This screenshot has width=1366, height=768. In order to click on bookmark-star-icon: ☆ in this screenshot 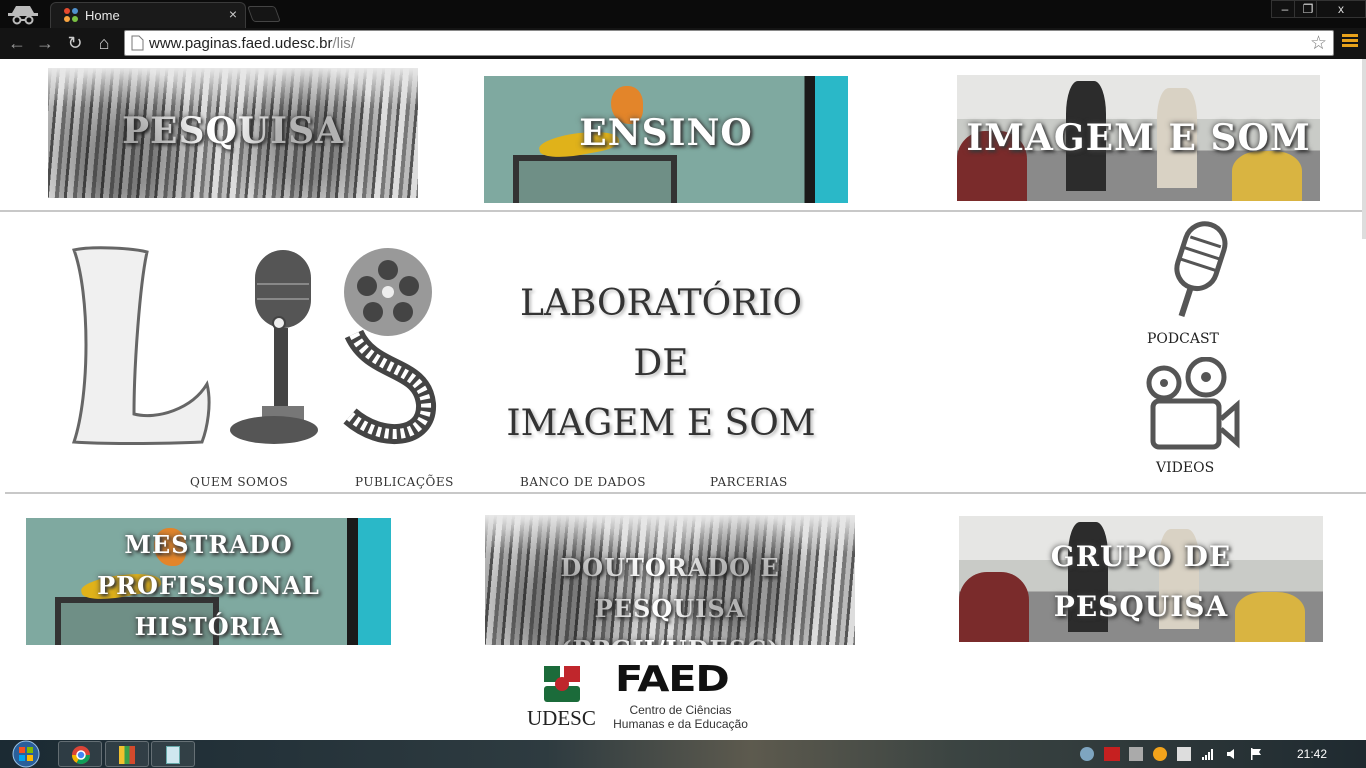, I will do `click(1318, 43)`.